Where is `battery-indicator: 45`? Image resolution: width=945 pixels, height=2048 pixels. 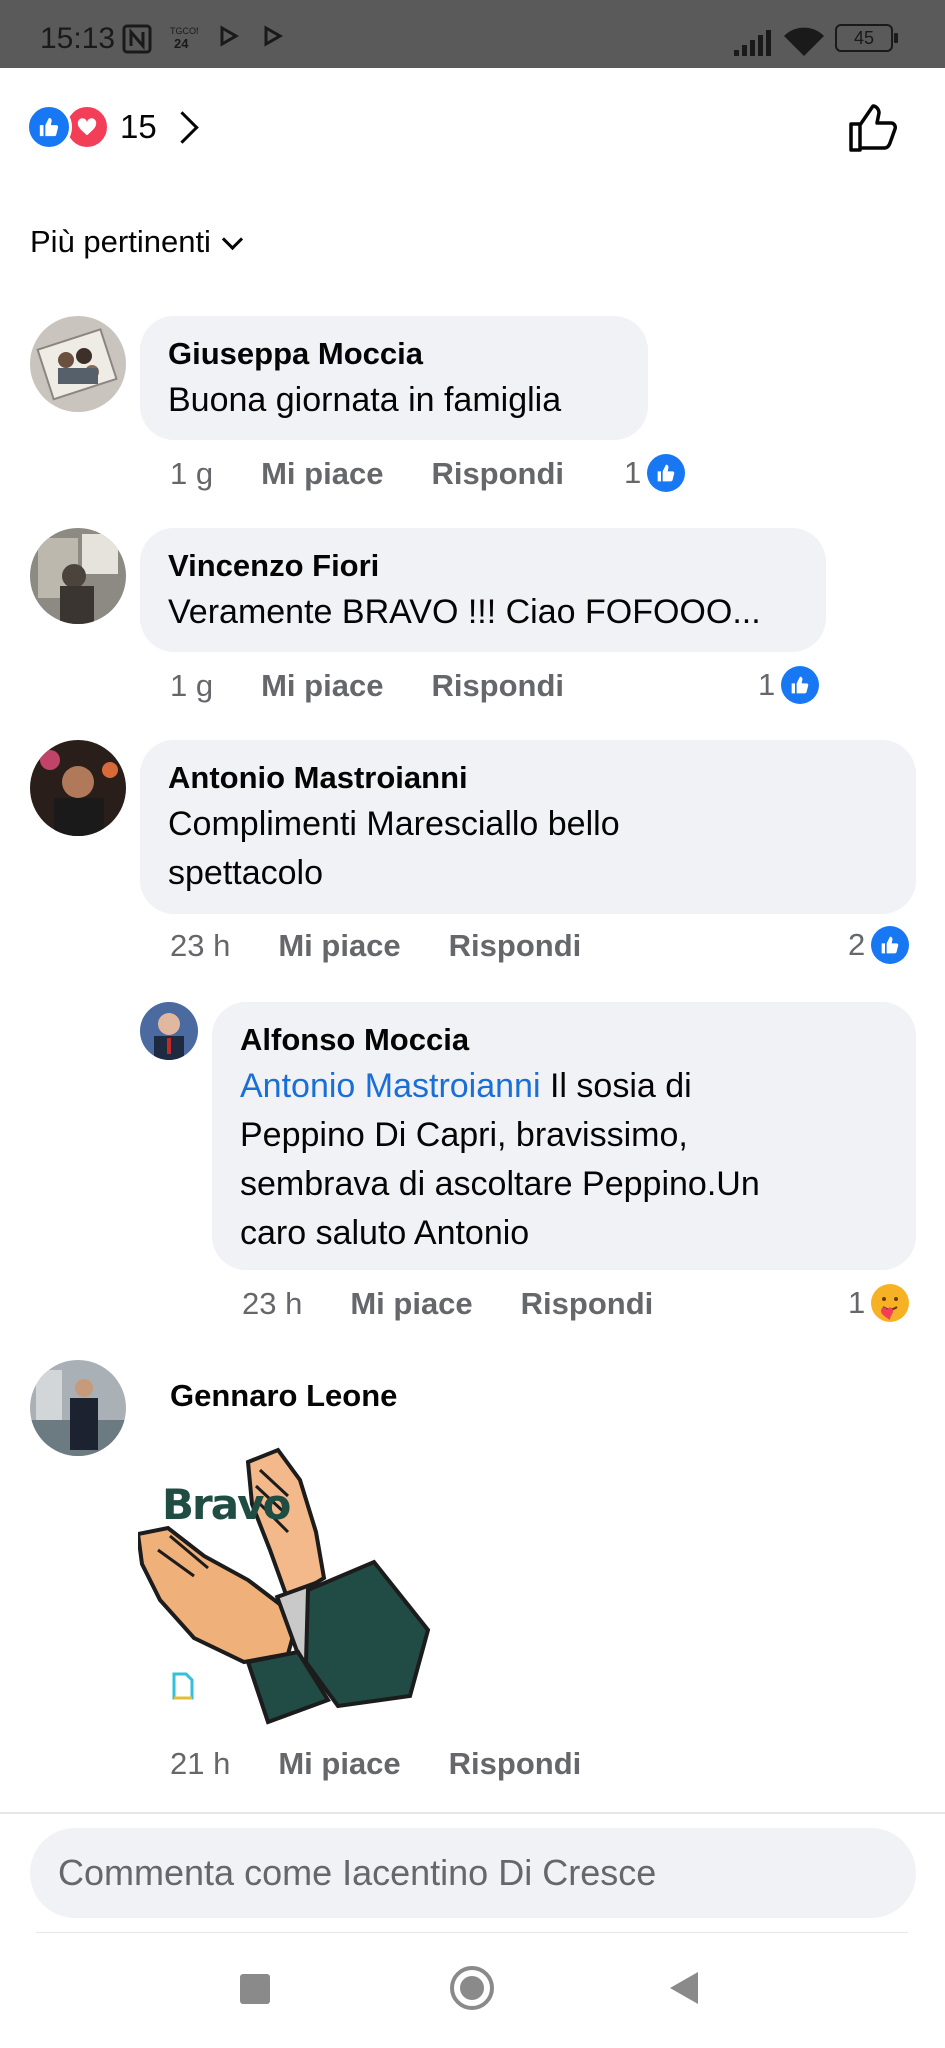 battery-indicator: 45 is located at coordinates (866, 38).